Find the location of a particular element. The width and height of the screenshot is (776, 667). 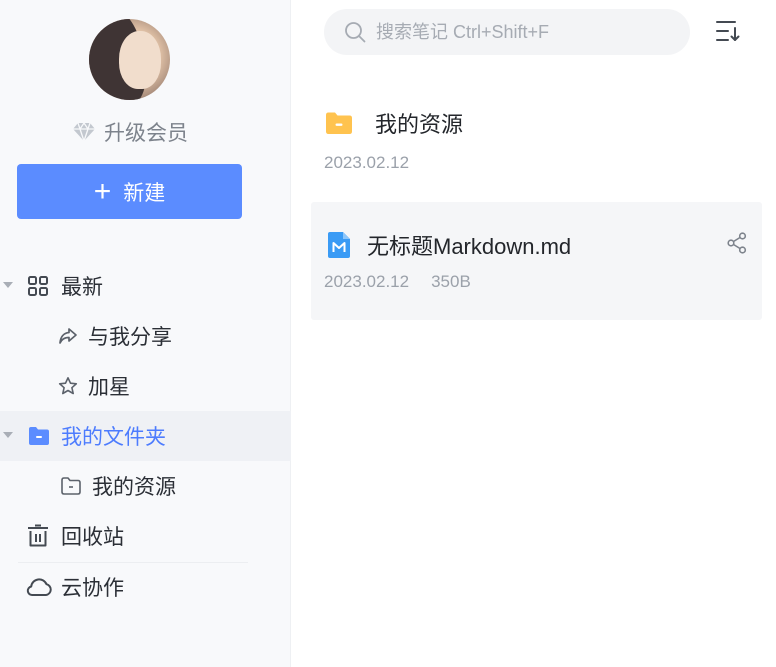

new-button-label: 新建 is located at coordinates (144, 193).